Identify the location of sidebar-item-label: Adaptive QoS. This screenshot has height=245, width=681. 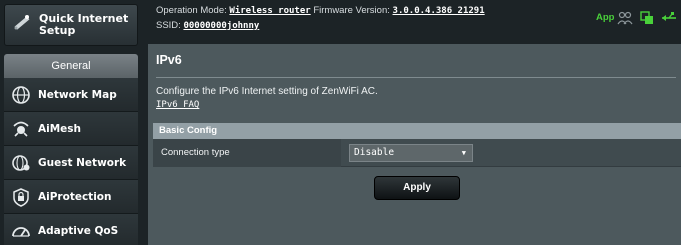
(78, 230).